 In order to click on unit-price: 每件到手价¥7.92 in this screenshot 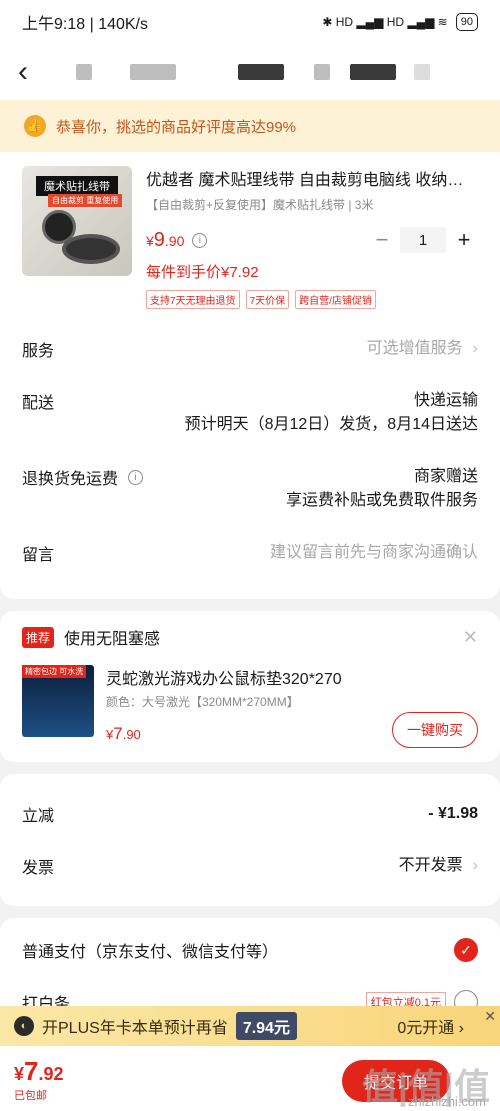, I will do `click(202, 272)`.